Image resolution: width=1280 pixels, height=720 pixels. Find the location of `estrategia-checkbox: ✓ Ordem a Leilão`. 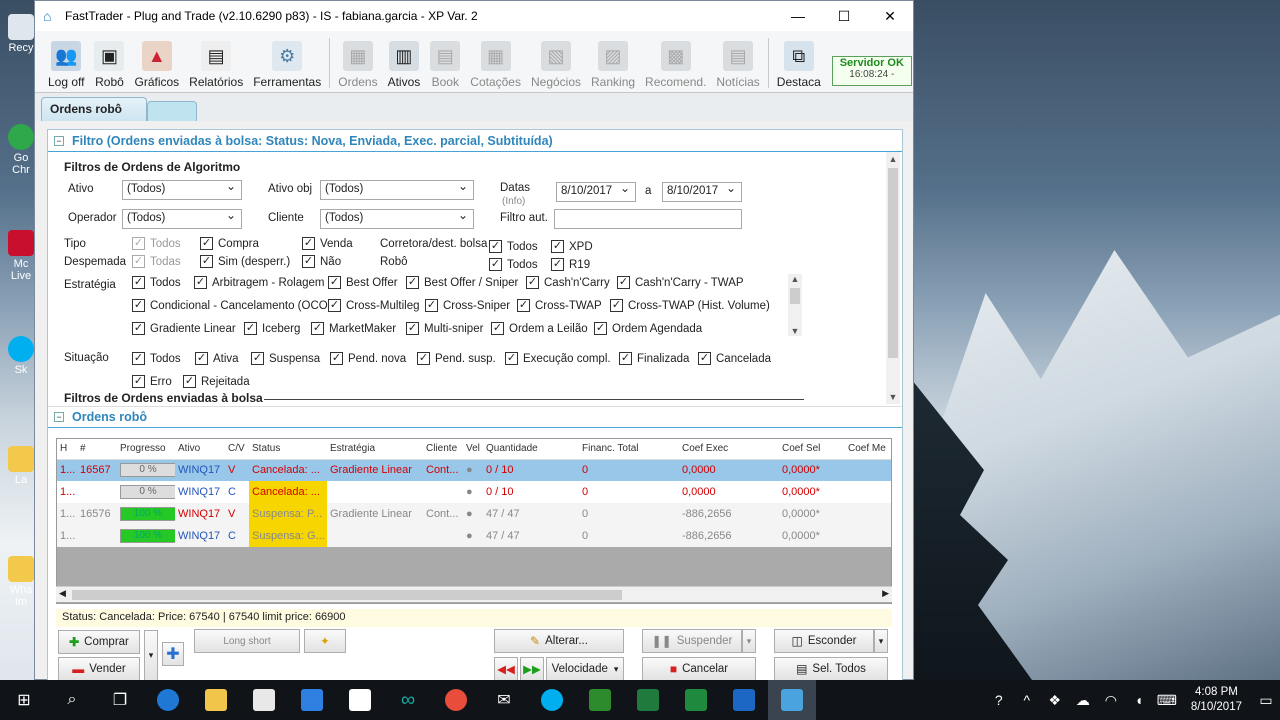

estrategia-checkbox: ✓ Ordem a Leilão is located at coordinates (539, 328).